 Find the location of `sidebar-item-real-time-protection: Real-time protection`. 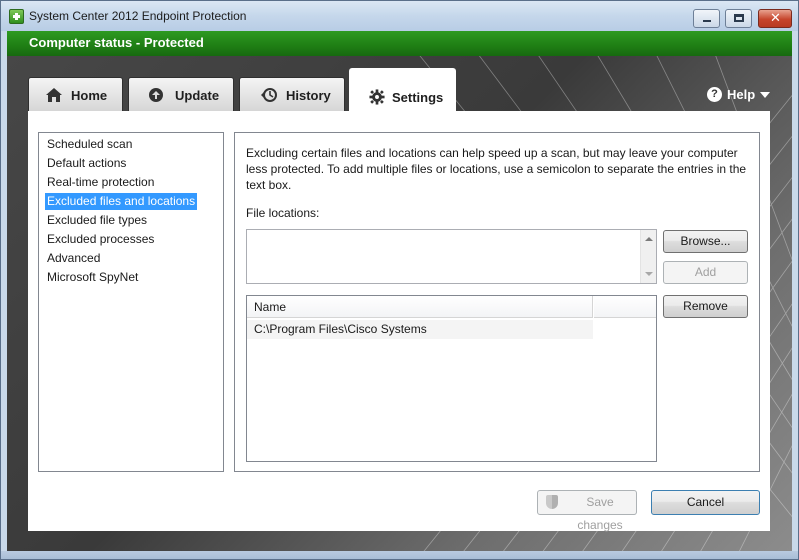

sidebar-item-real-time-protection: Real-time protection is located at coordinates (100, 182).